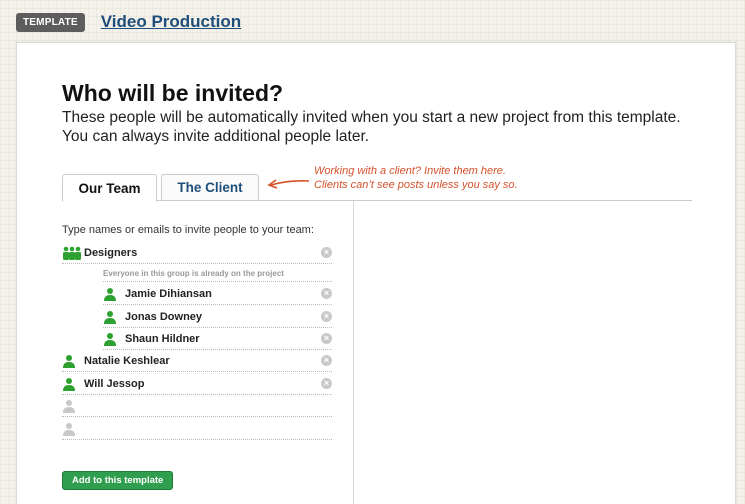 The width and height of the screenshot is (745, 504). Describe the element at coordinates (353, 352) in the screenshot. I see `column-divider` at that location.